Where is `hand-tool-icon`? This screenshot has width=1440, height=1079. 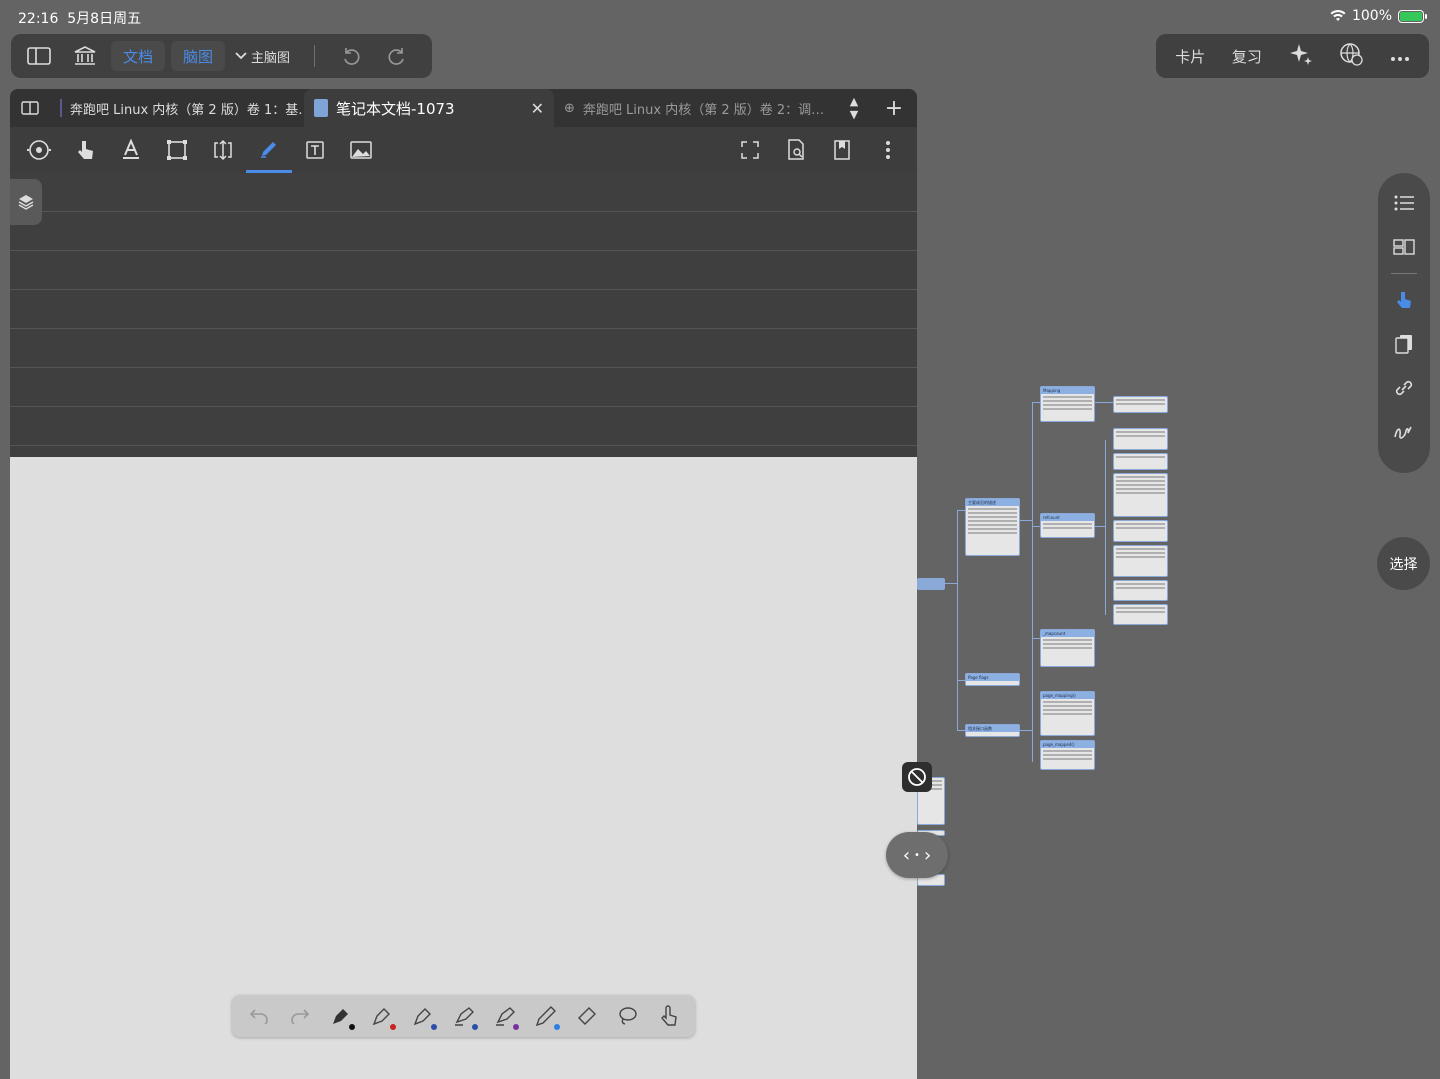 hand-tool-icon is located at coordinates (1404, 300).